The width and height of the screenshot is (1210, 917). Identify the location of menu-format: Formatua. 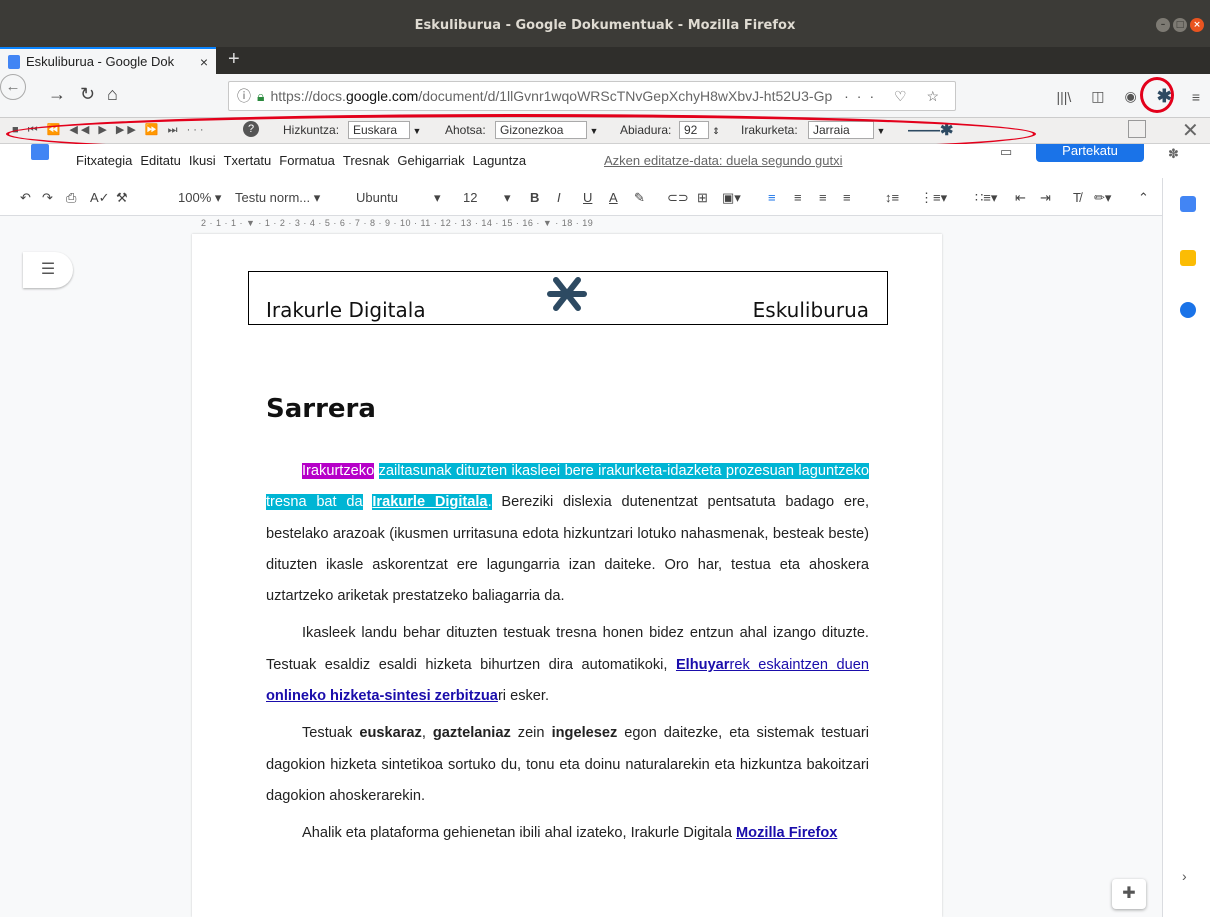
(307, 160).